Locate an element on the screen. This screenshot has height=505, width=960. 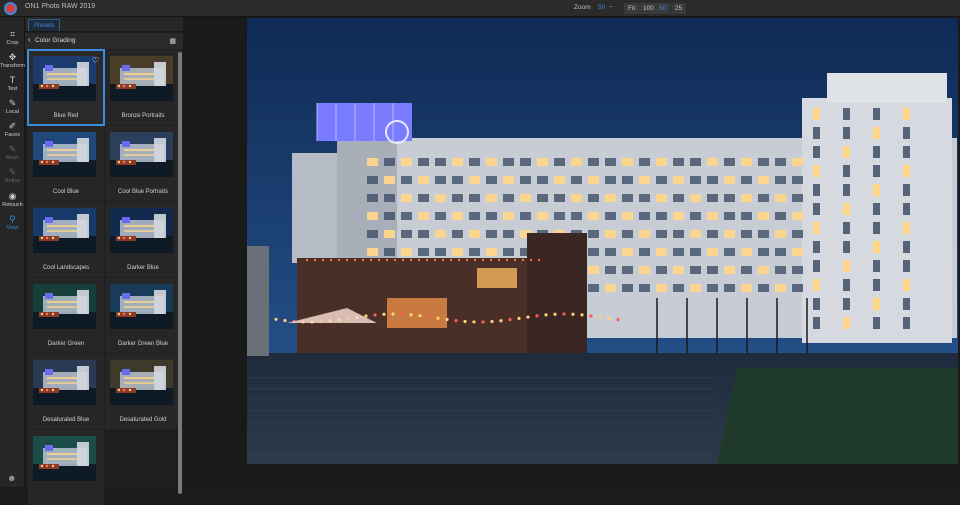
preset-card: Darker Green is located at coordinates (66, 315).